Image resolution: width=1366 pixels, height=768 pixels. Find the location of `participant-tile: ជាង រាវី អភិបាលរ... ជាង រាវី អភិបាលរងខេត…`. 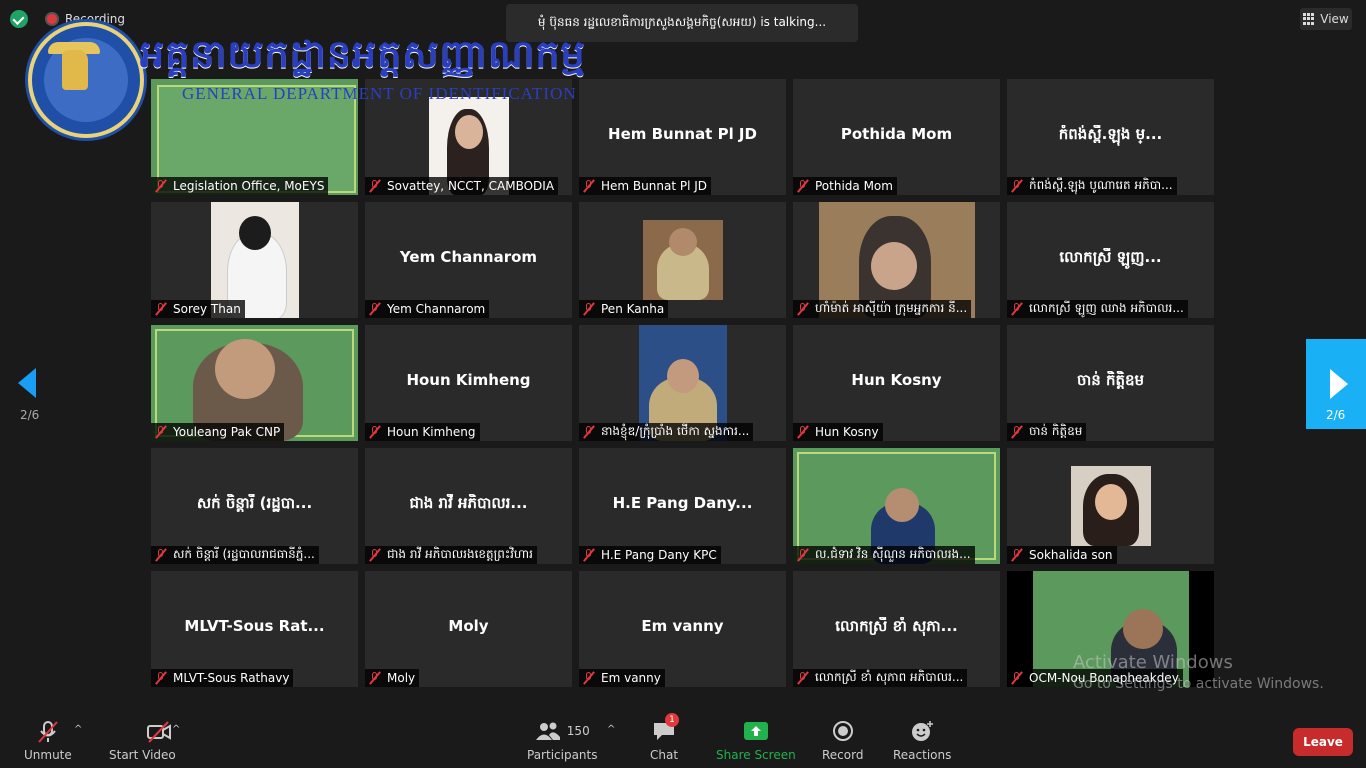

participant-tile: ជាង រាវី អភិបាលរ... ជាង រាវី អភិបាលរងខេត… is located at coordinates (468, 506).